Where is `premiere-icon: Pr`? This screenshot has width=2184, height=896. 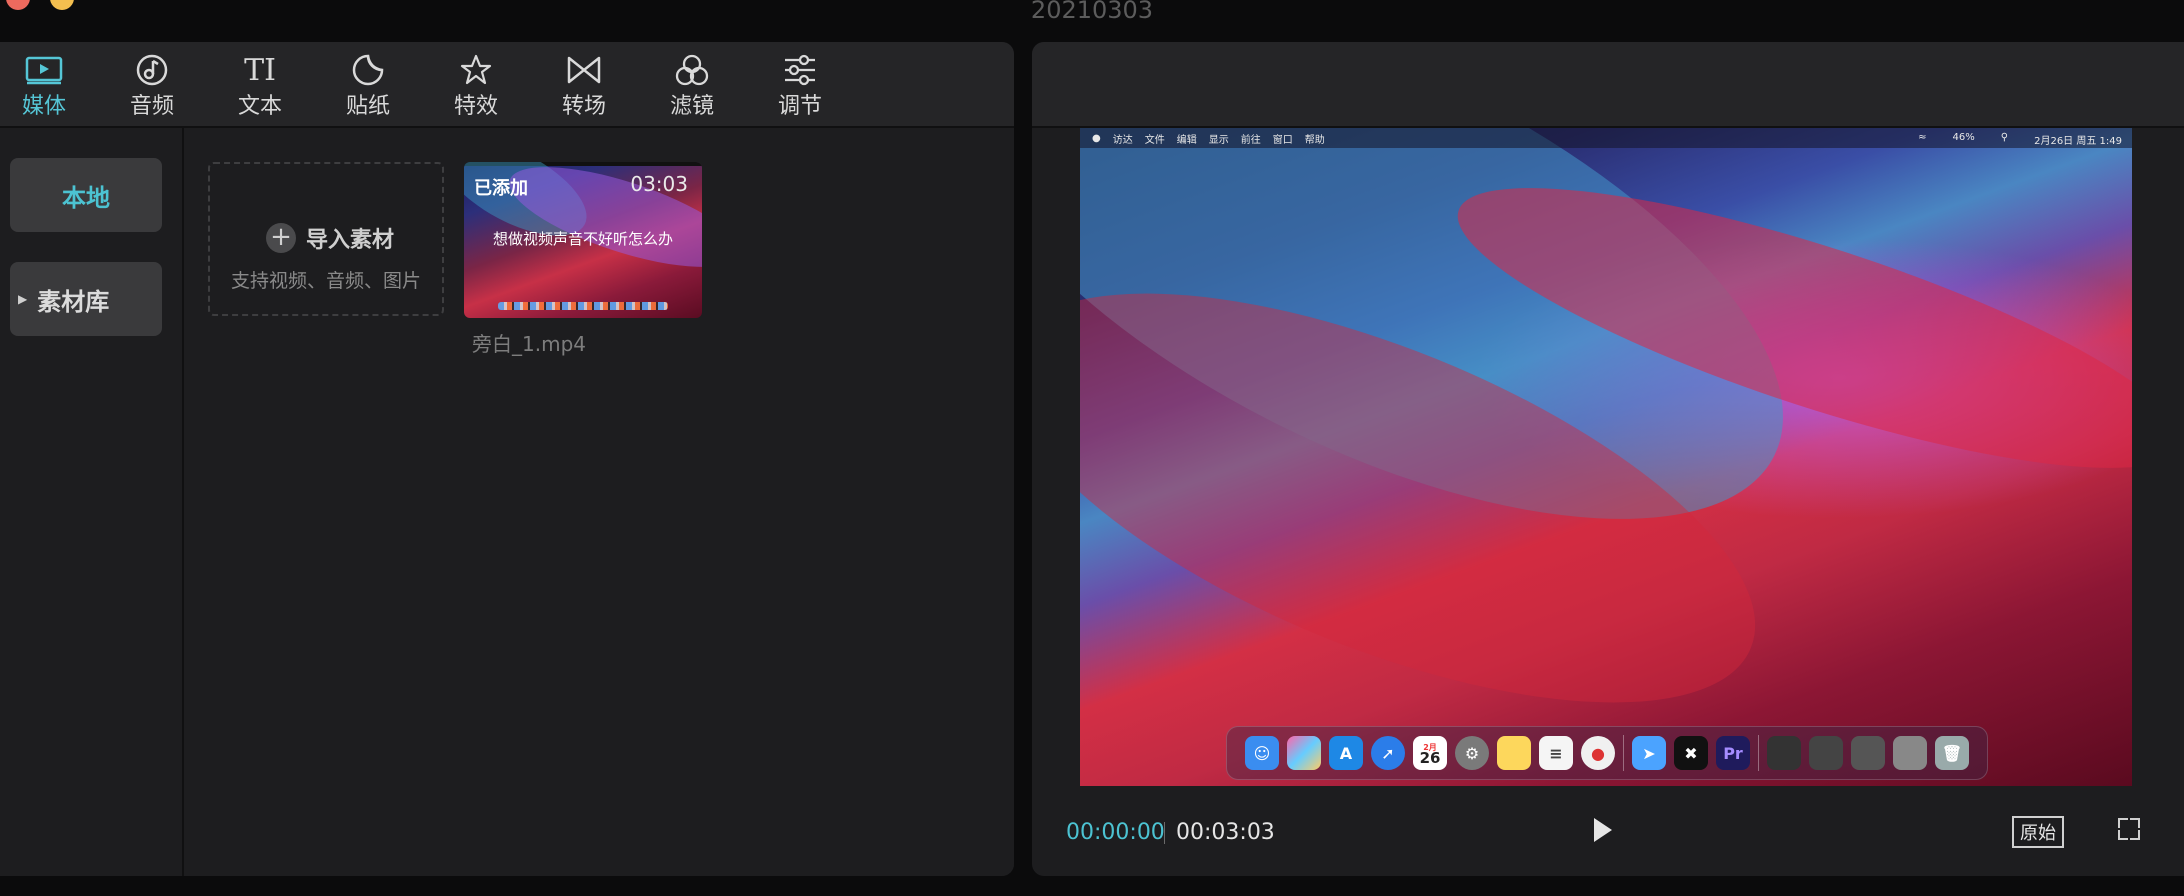
premiere-icon: Pr is located at coordinates (1733, 753).